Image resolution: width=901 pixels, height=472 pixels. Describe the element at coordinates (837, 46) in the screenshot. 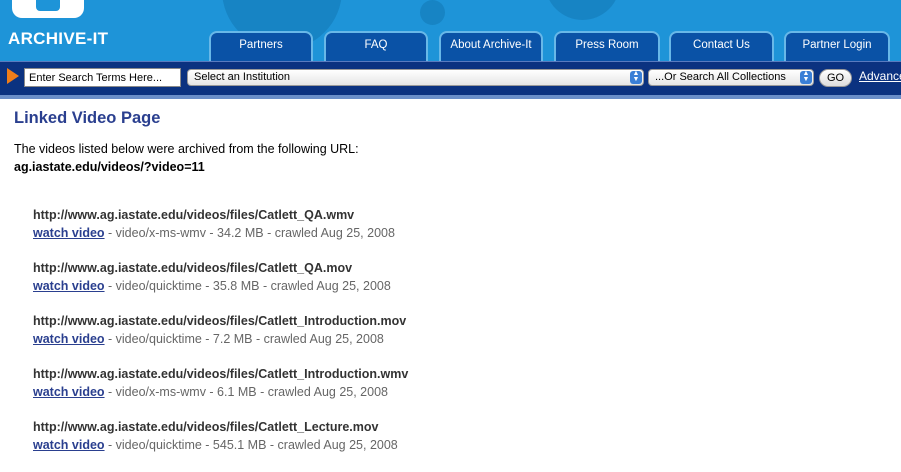

I see `nav-tab-partner-login: Partner Login` at that location.